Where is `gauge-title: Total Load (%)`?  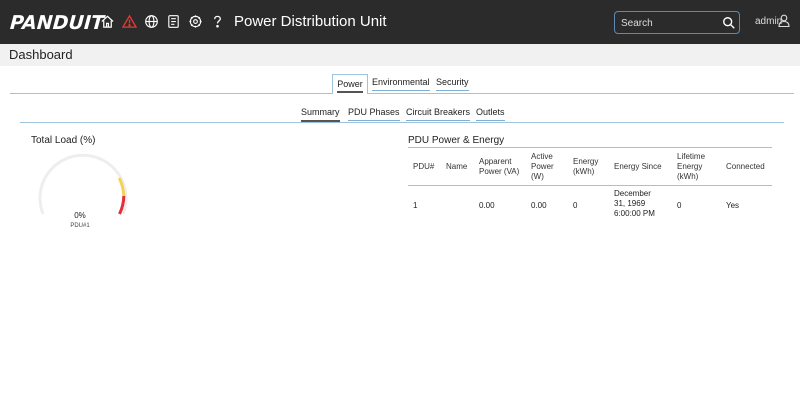
gauge-title: Total Load (%) is located at coordinates (63, 140).